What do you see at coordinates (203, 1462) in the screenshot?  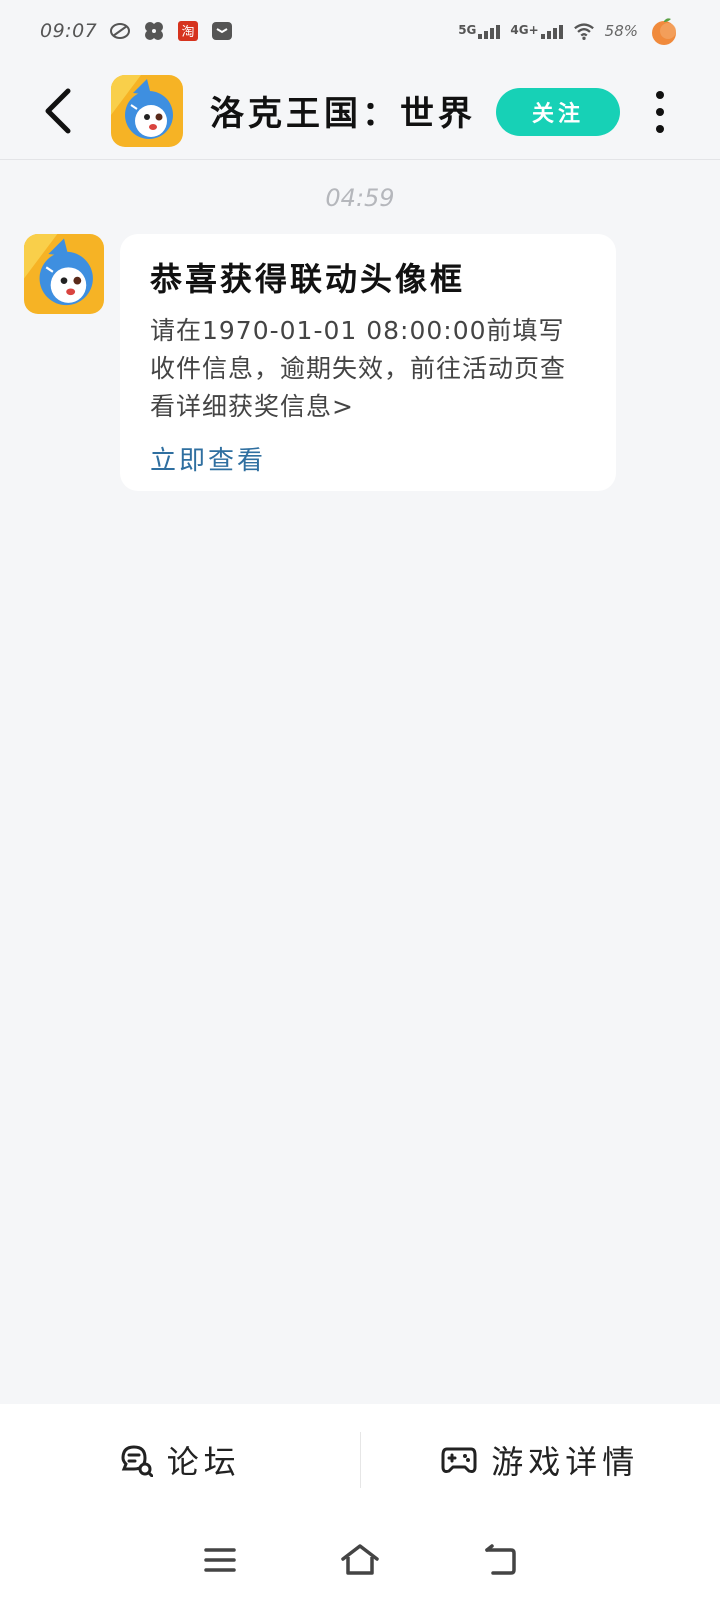 I see `tab-forum-label: 论坛` at bounding box center [203, 1462].